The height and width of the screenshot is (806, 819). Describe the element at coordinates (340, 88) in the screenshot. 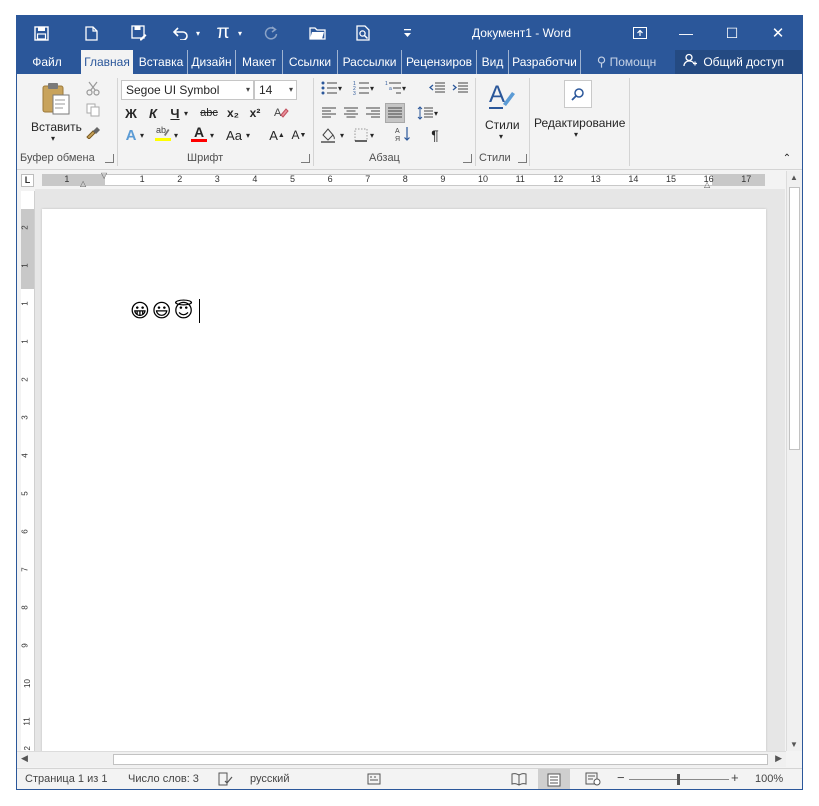

I see `bullets-dropdown-icon: ▾` at that location.